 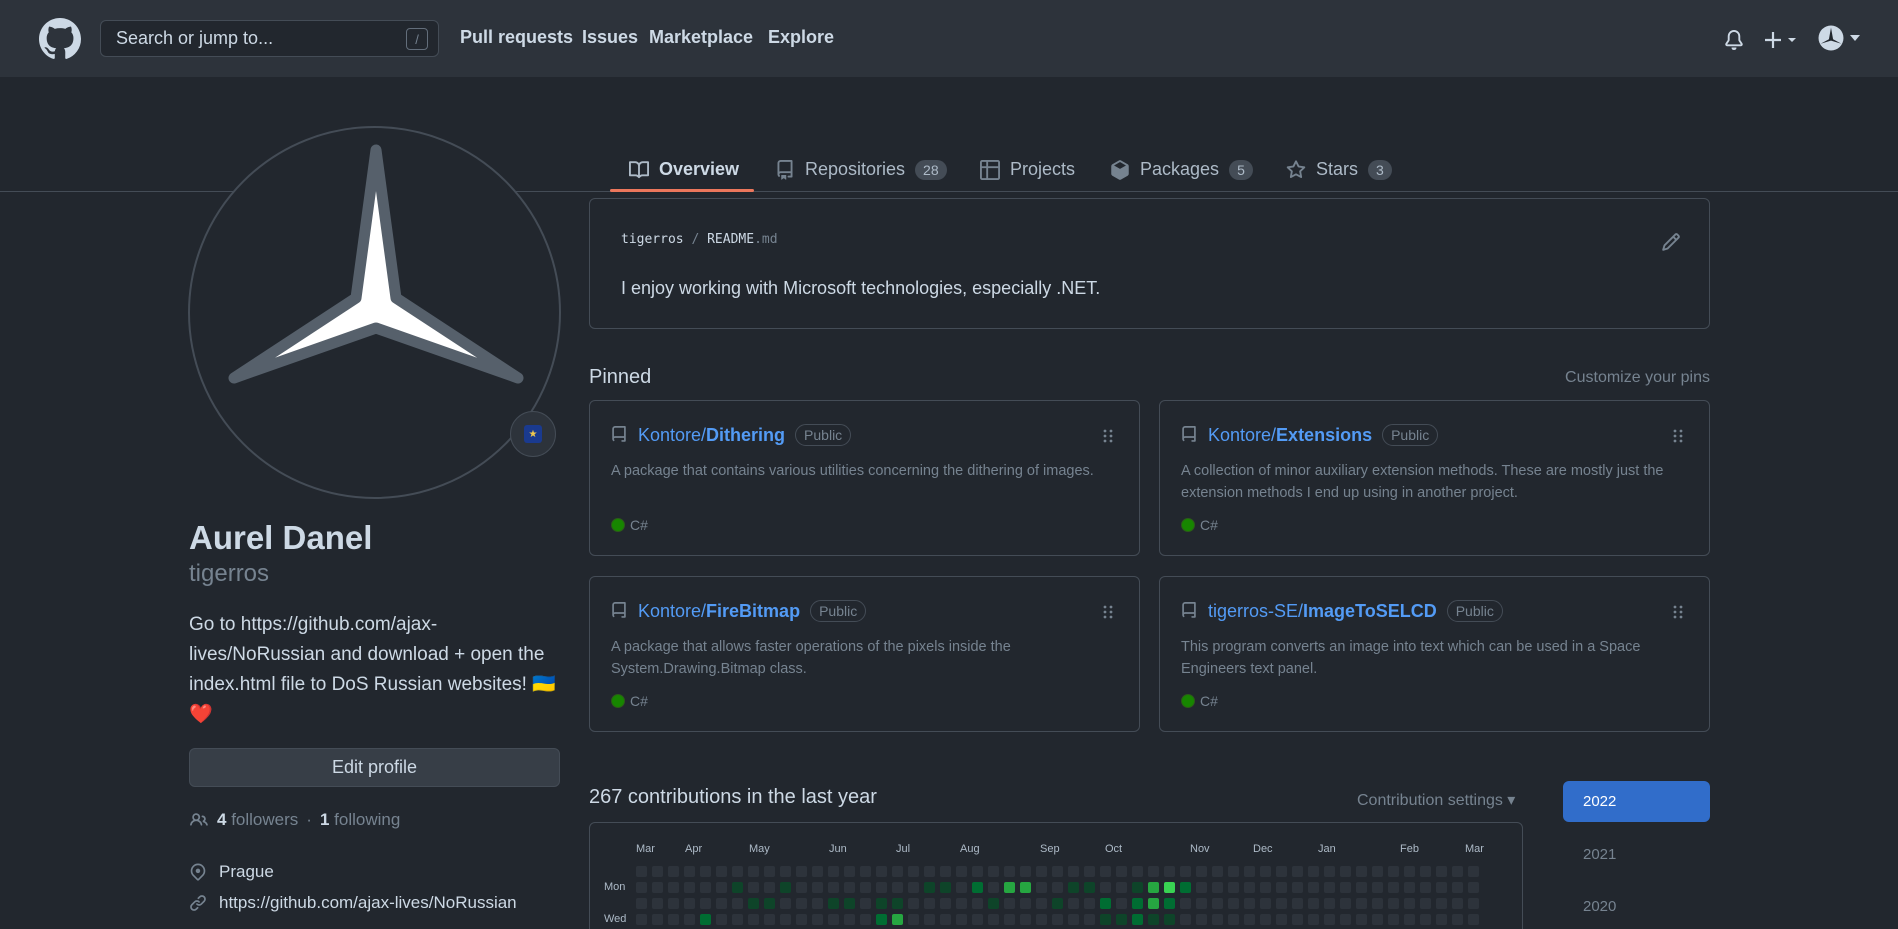 What do you see at coordinates (1181, 169) in the screenshot?
I see `tab-packages: Packages 5` at bounding box center [1181, 169].